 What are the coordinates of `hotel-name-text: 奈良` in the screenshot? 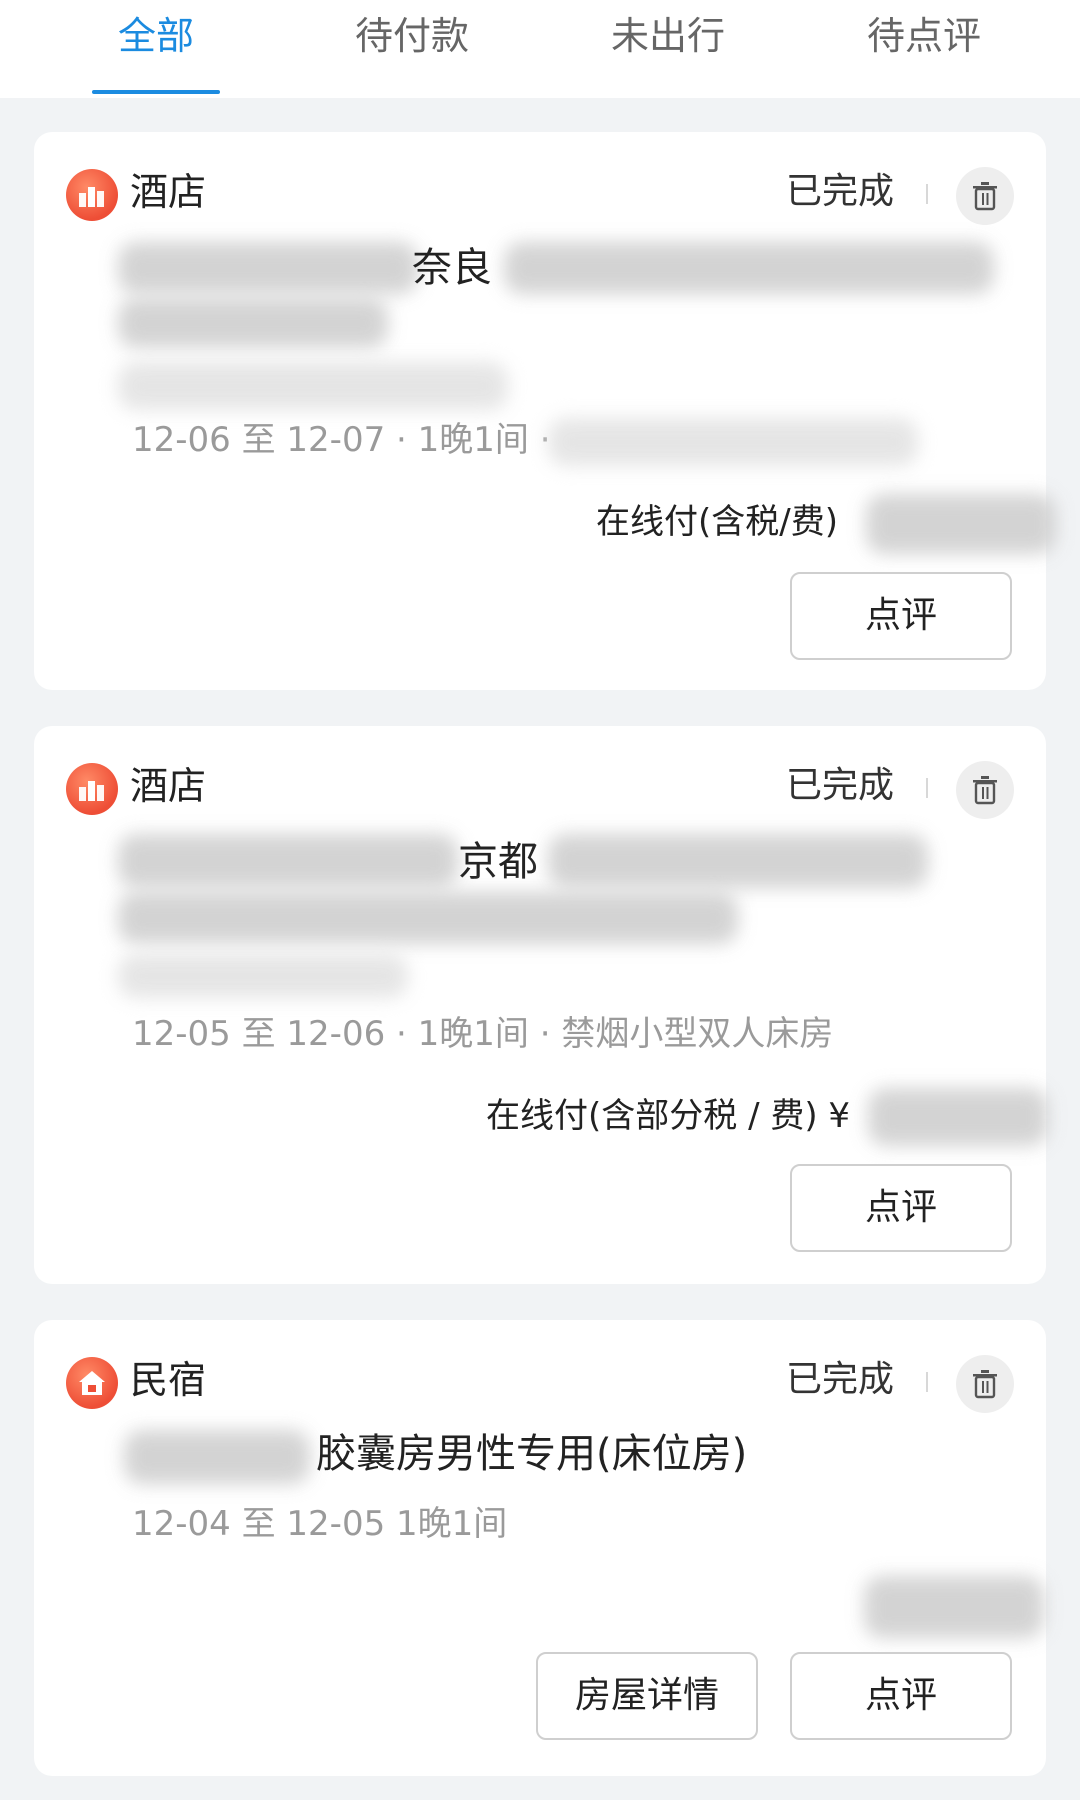 It's located at (452, 268).